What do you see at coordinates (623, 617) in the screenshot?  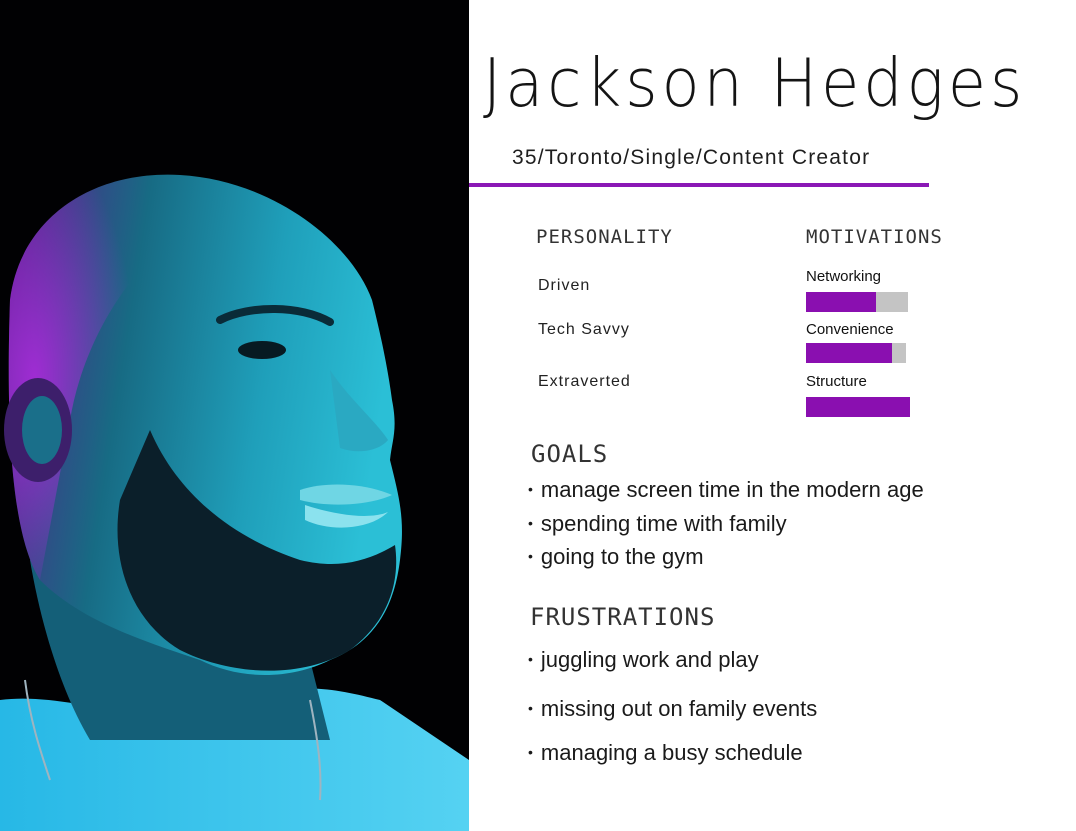 I see `frustrations-heading: FRUSTRATIONS` at bounding box center [623, 617].